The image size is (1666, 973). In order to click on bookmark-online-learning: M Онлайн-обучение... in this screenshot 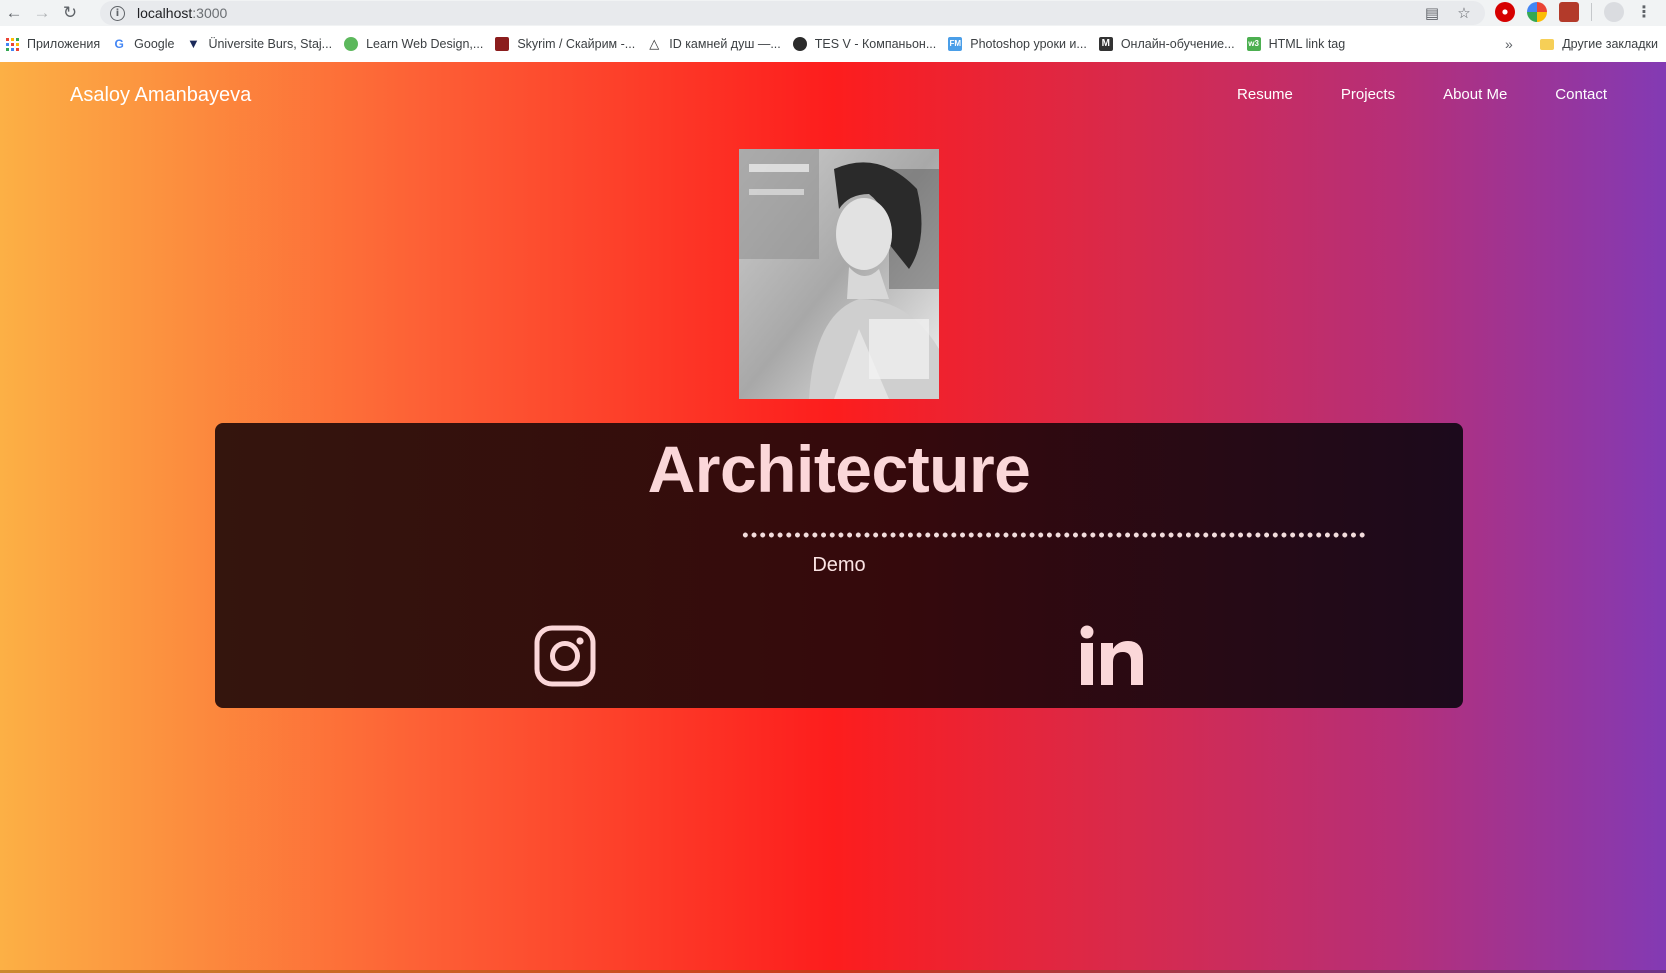, I will do `click(1166, 44)`.